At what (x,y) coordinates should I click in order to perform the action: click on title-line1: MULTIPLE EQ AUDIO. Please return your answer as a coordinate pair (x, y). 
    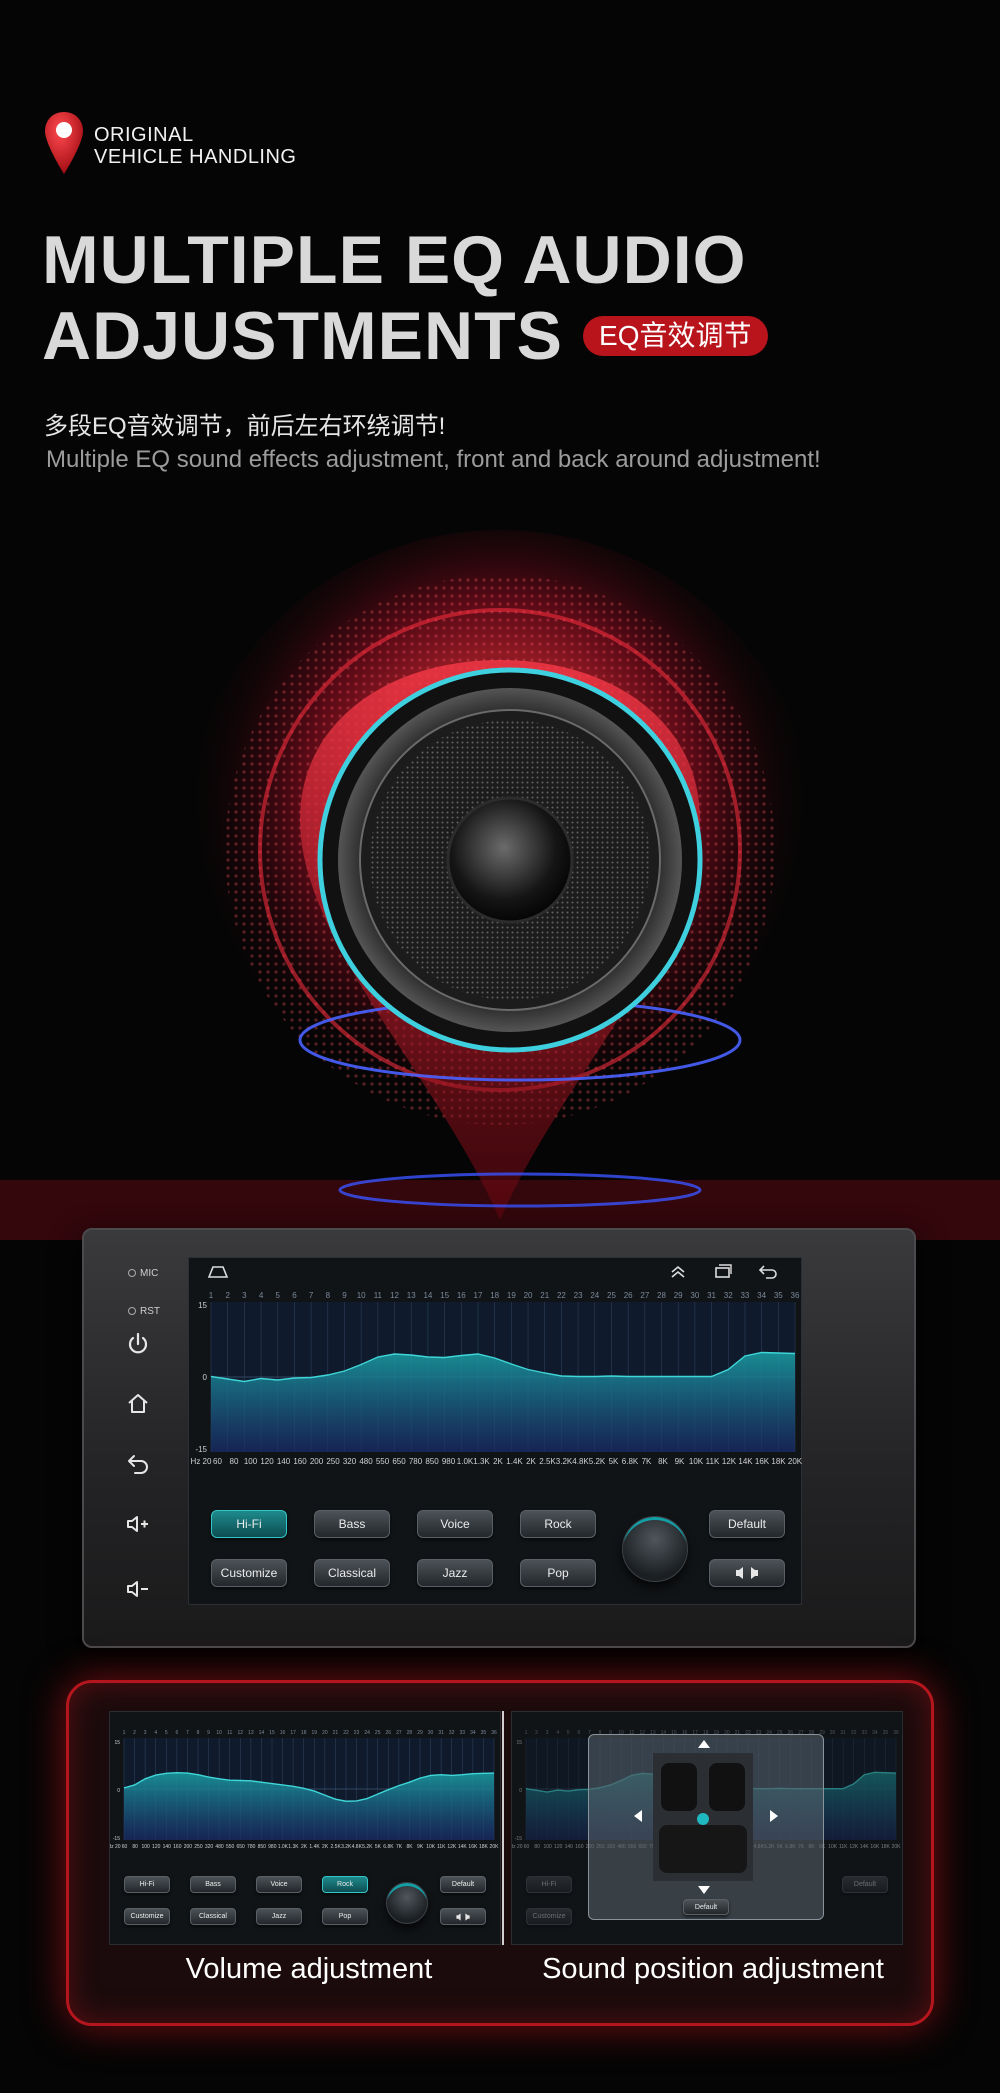
    Looking at the image, I should click on (394, 260).